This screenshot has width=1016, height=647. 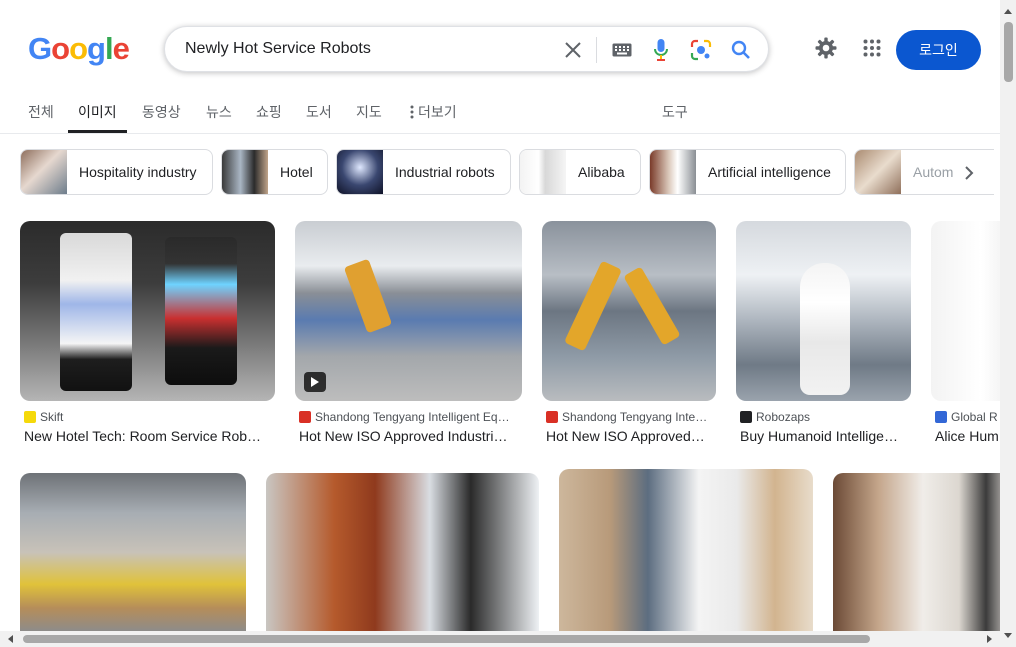 What do you see at coordinates (1008, 11) in the screenshot?
I see `scroll-up-icon` at bounding box center [1008, 11].